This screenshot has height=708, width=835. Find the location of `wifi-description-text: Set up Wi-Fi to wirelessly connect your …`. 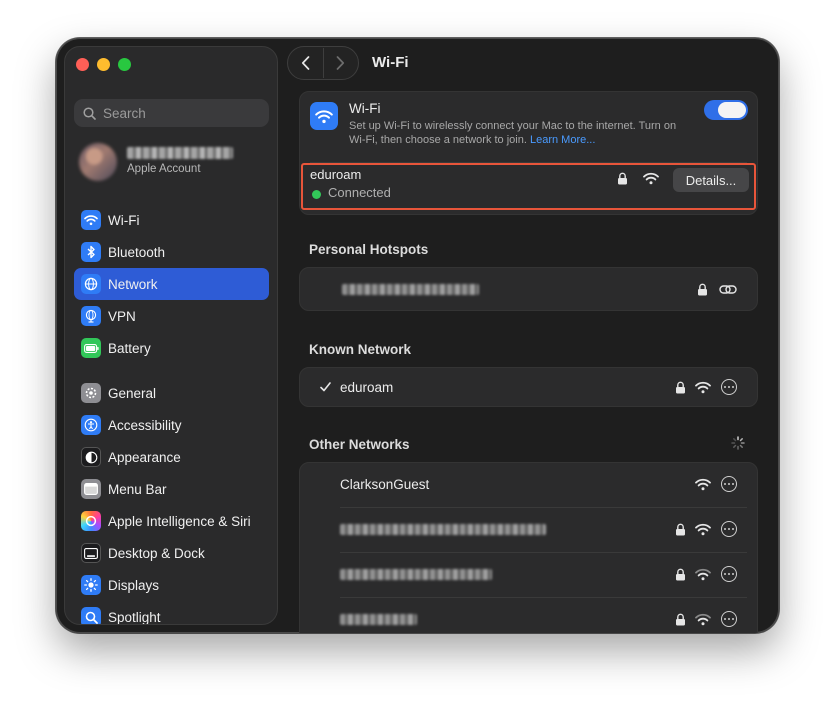

wifi-description-text: Set up Wi-Fi to wirelessly connect your … is located at coordinates (513, 133).